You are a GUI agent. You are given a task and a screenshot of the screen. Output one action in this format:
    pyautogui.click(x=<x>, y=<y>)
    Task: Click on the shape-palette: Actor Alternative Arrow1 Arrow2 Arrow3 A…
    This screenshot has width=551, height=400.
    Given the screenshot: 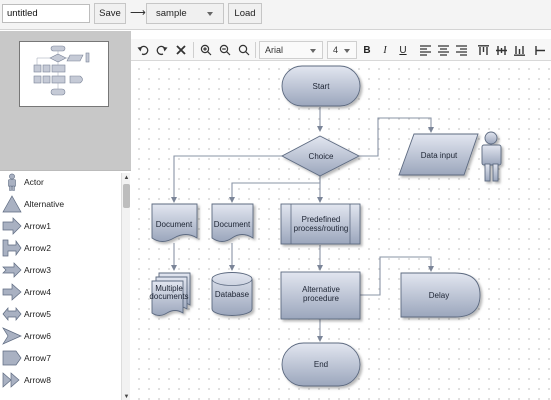 What is the action you would take?
    pyautogui.click(x=65, y=285)
    